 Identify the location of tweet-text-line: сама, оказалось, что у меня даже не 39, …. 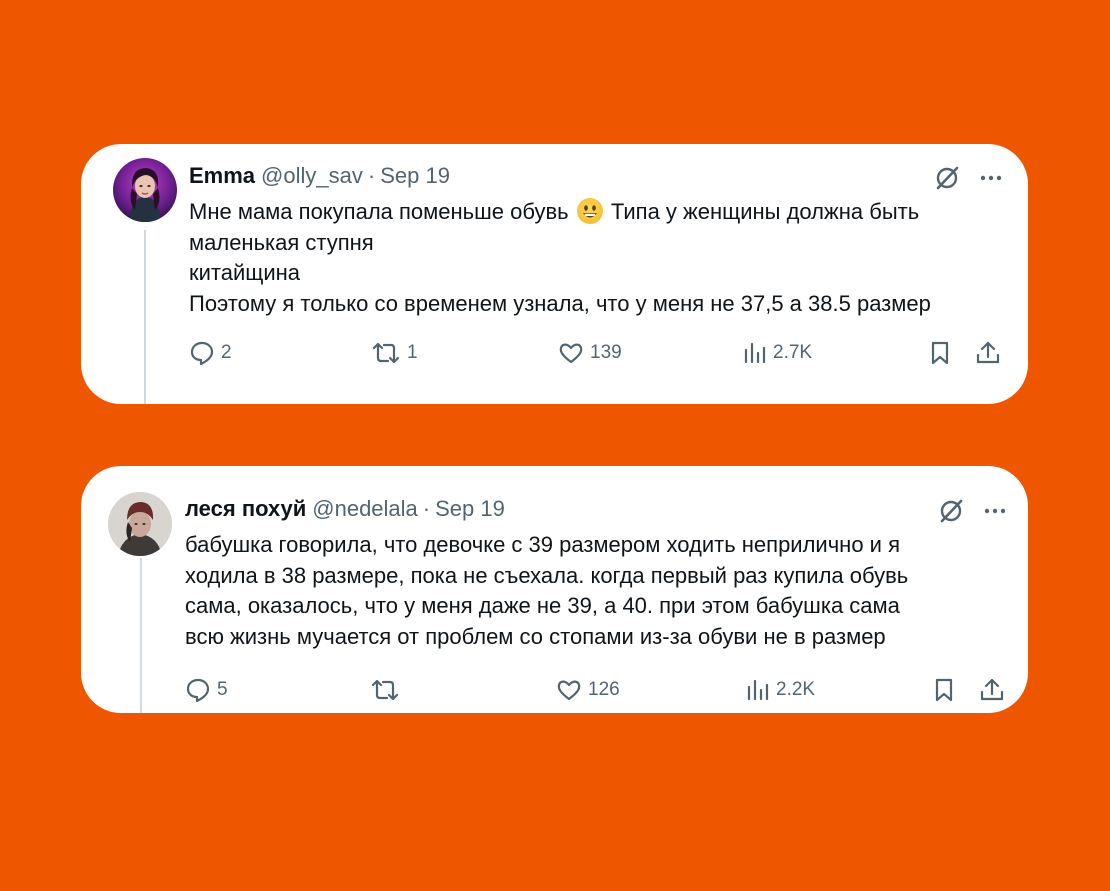
(542, 605).